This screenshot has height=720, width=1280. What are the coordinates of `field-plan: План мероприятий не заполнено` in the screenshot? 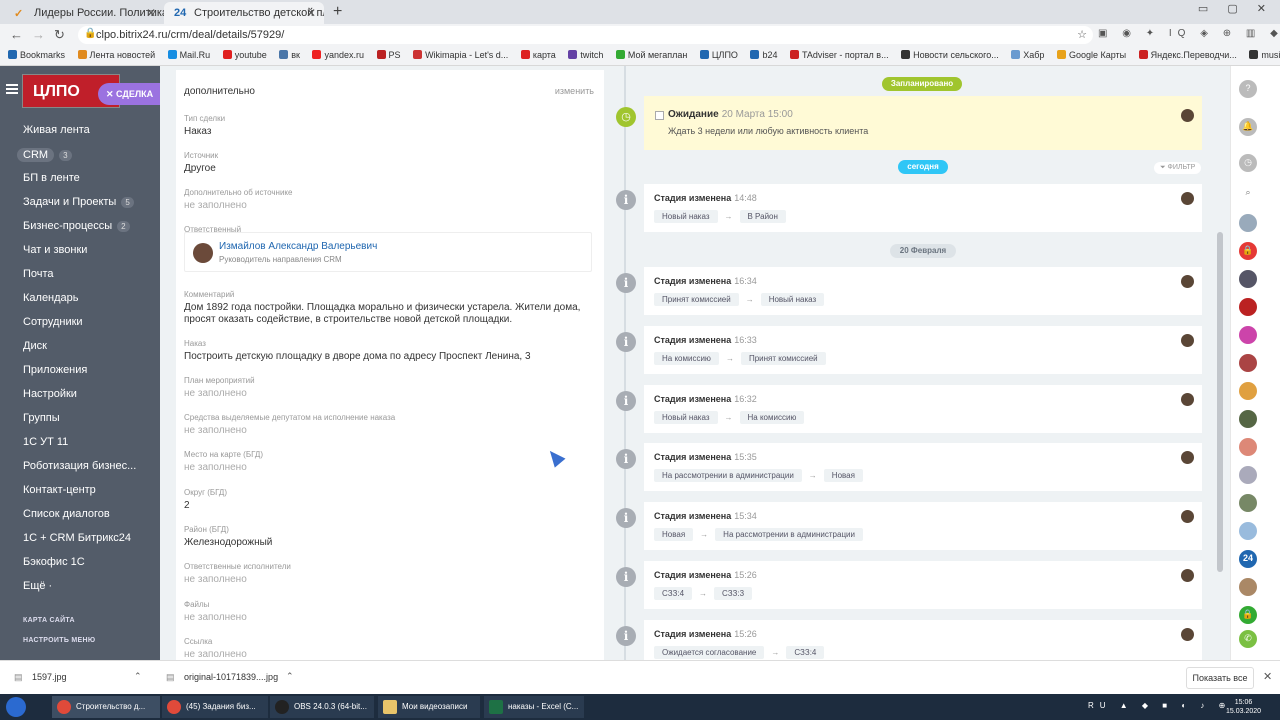 It's located at (389, 387).